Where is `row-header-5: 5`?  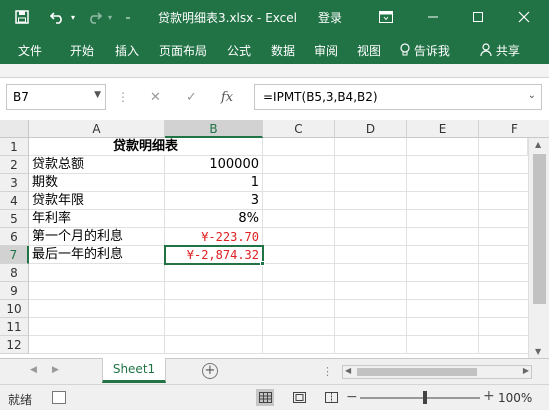 row-header-5: 5 is located at coordinates (14, 219).